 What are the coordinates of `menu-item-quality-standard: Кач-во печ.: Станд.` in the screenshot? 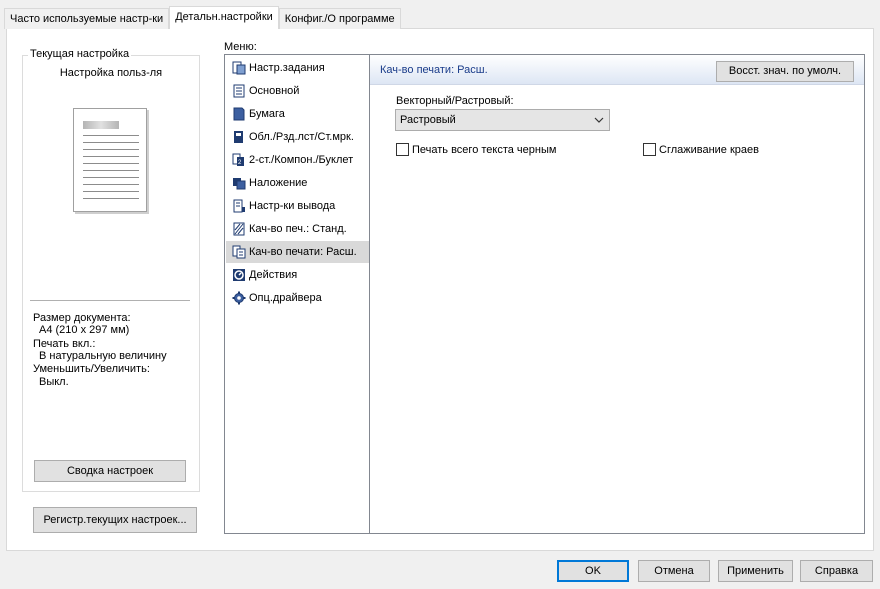 It's located at (298, 229).